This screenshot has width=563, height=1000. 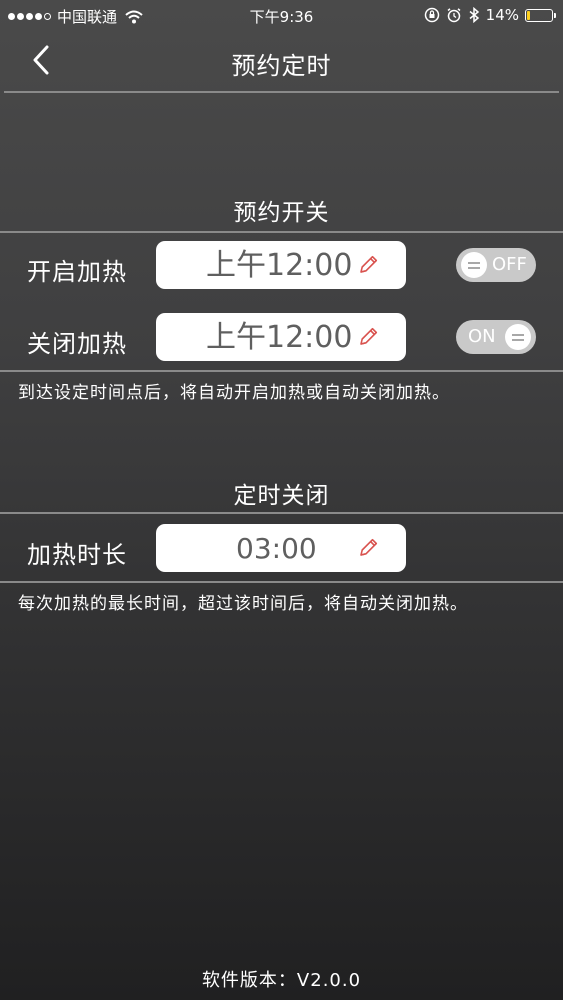 What do you see at coordinates (281, 213) in the screenshot?
I see `schedule-section-title: 预约开关` at bounding box center [281, 213].